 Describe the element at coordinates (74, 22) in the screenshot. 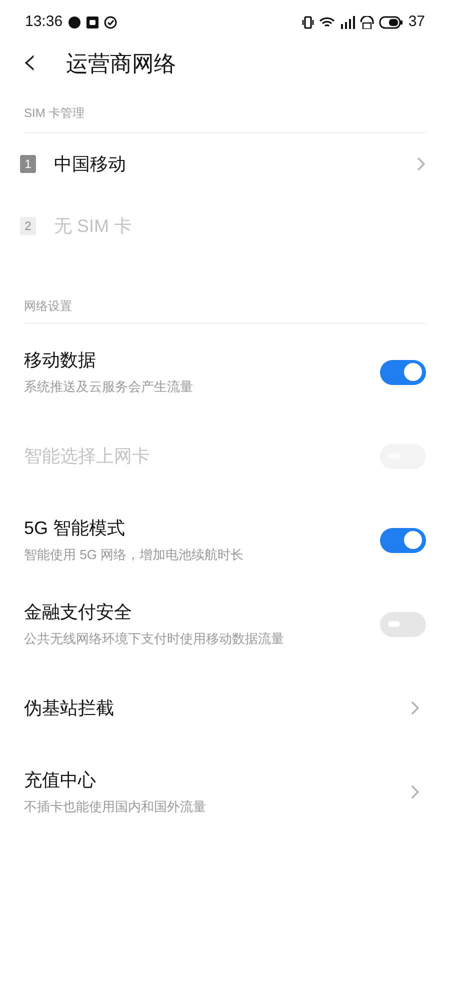

I see `notification-dot-icon` at that location.